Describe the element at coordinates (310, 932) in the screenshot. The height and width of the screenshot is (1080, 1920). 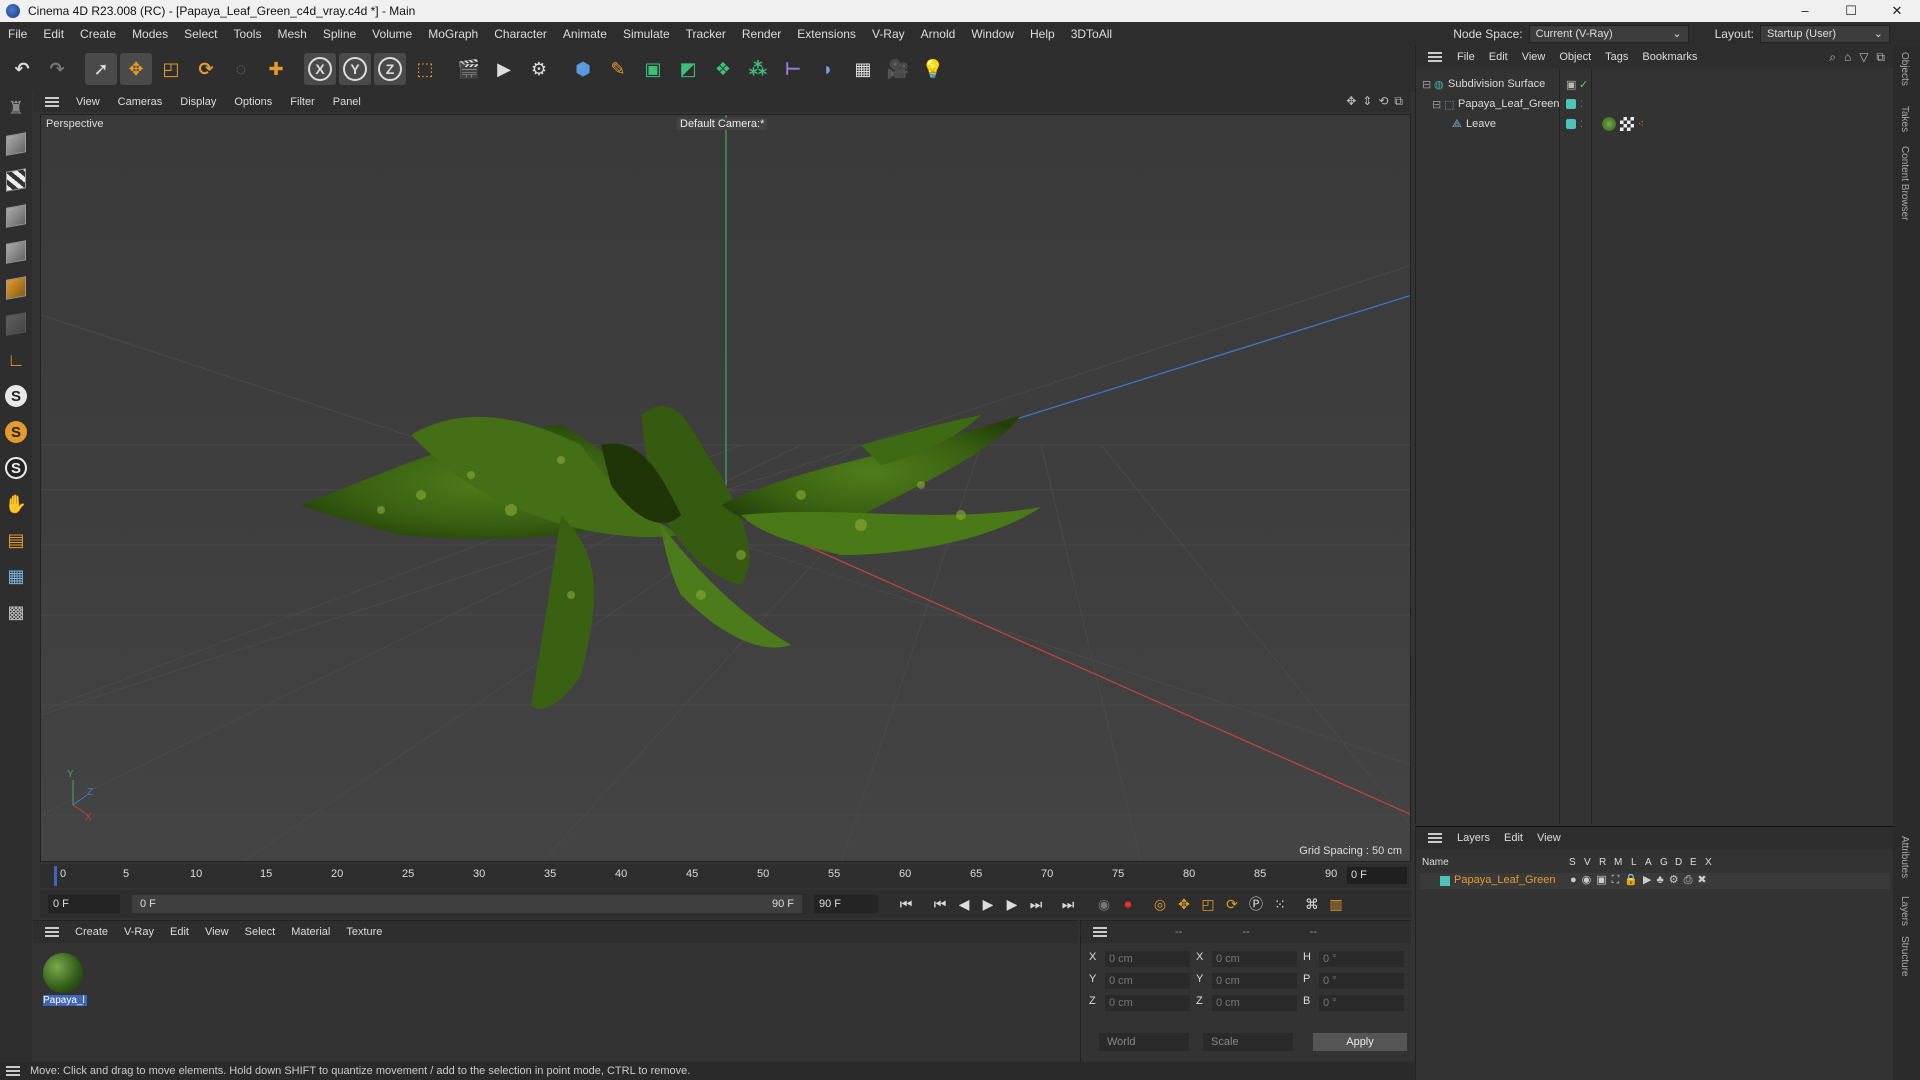
I see `material-menu-material: Material` at that location.